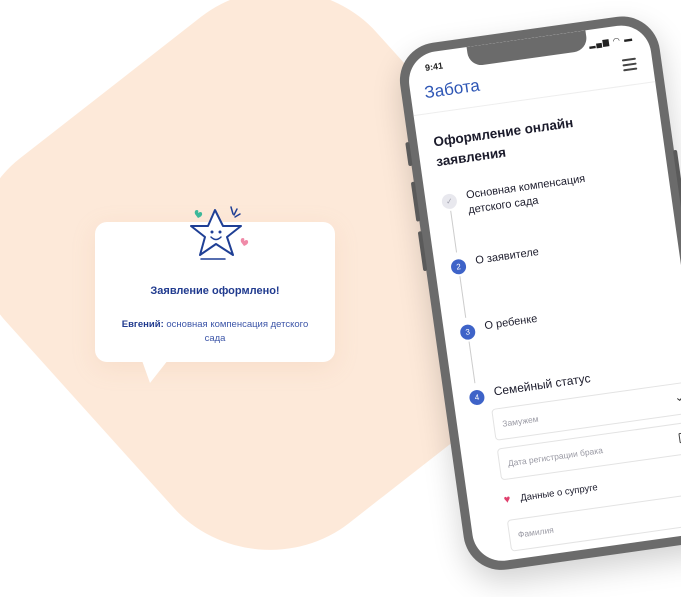 This screenshot has height=597, width=681. Describe the element at coordinates (156, 369) in the screenshot. I see `success-card-tail` at that location.